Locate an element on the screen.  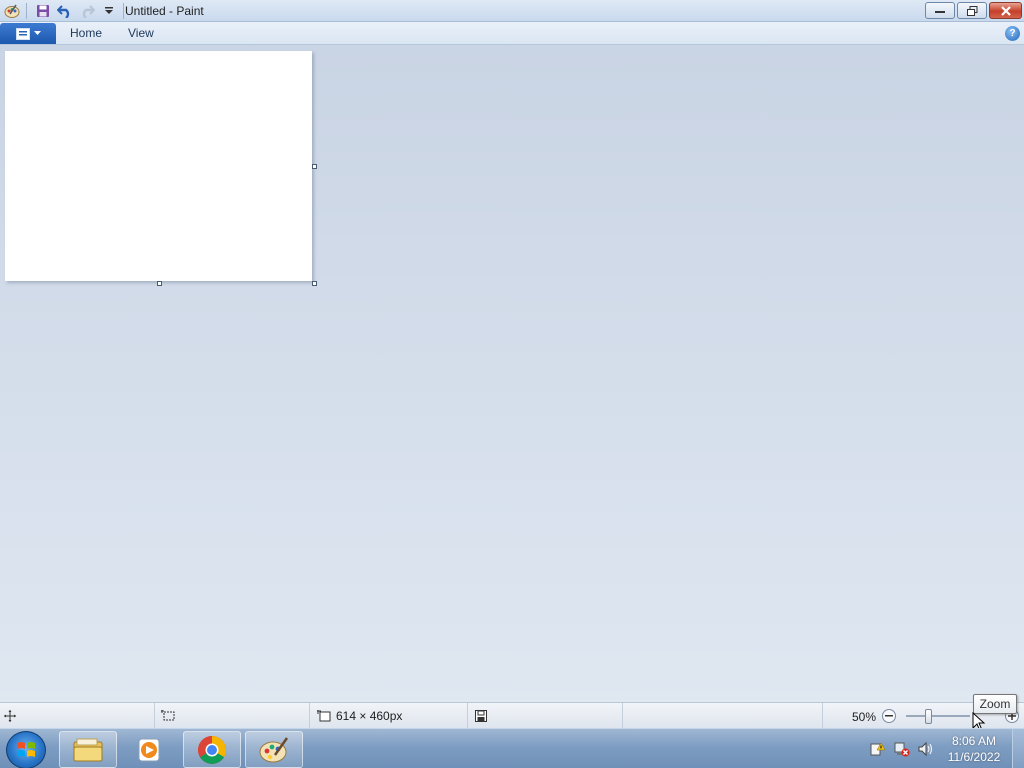
help-icon: ? is located at coordinates (1012, 33).